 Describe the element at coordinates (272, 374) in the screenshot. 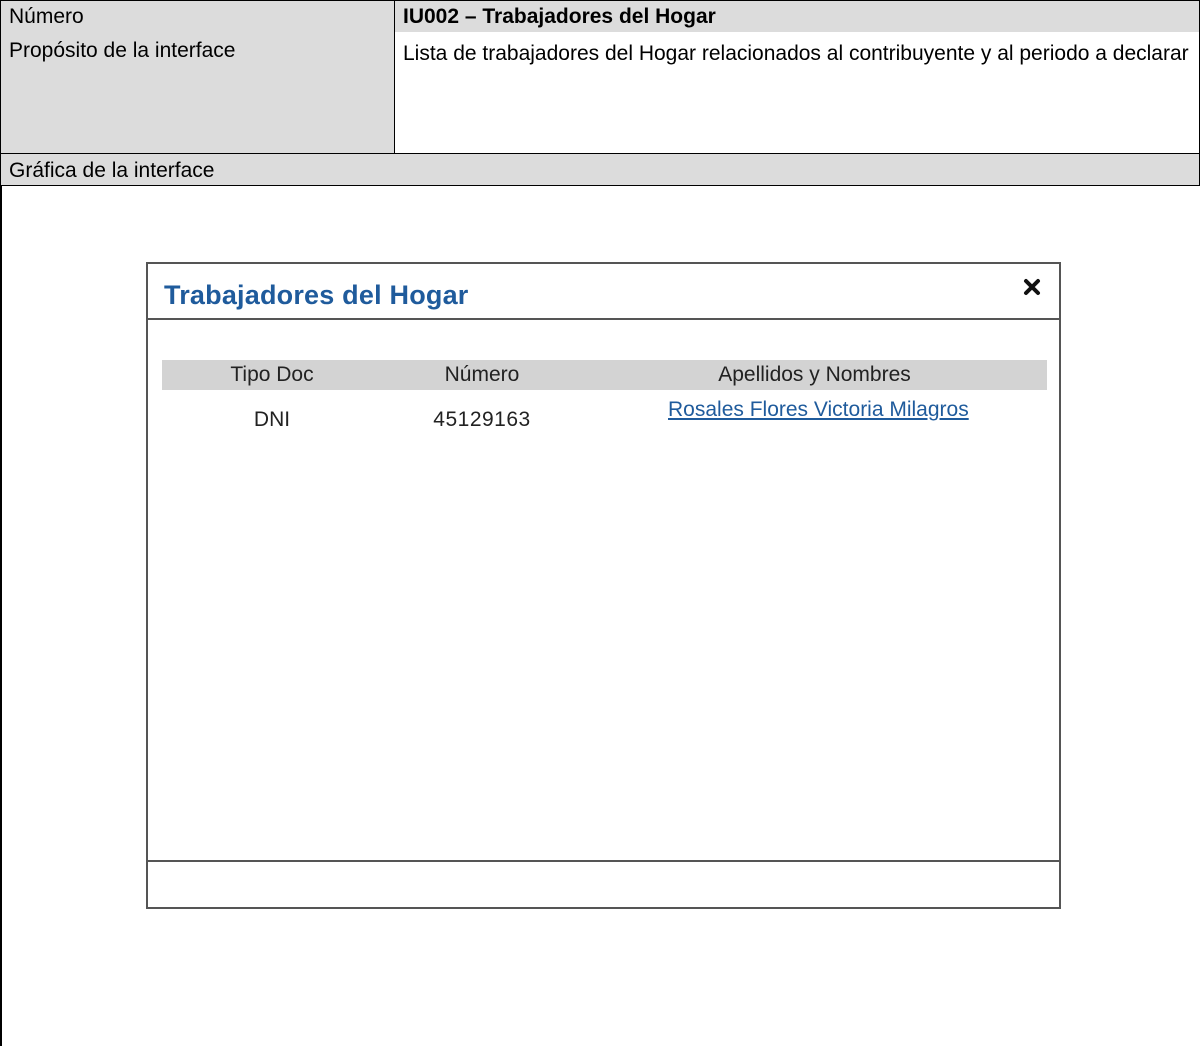

I see `column-header-tipo-doc: Tipo Doc` at that location.